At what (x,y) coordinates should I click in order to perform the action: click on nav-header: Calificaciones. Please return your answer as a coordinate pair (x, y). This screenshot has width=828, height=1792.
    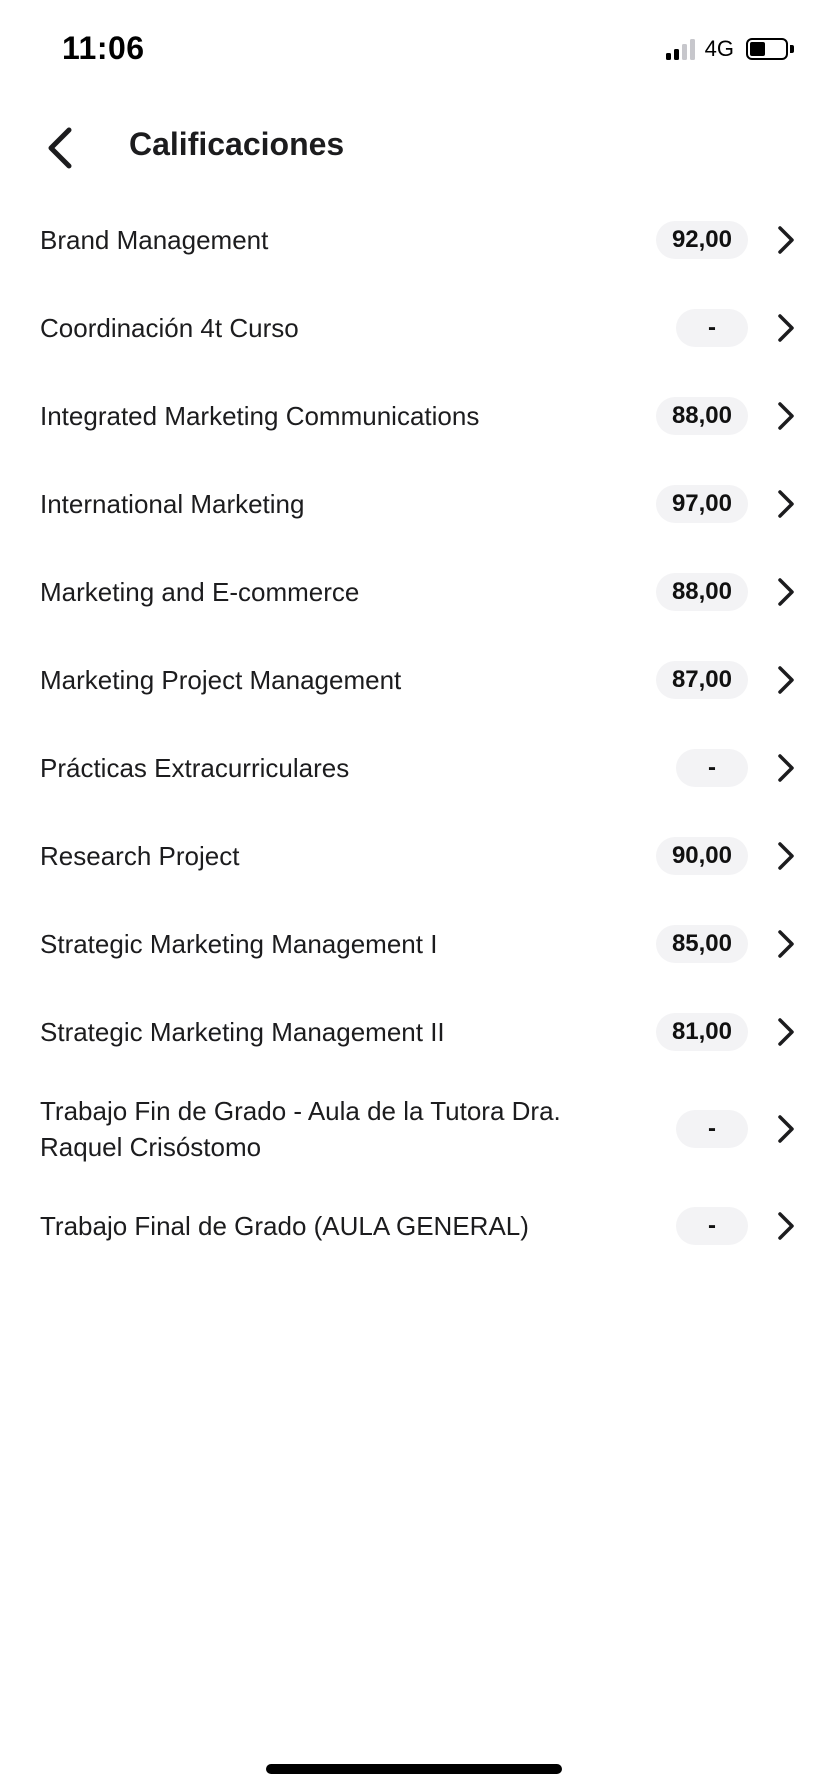
    Looking at the image, I should click on (414, 148).